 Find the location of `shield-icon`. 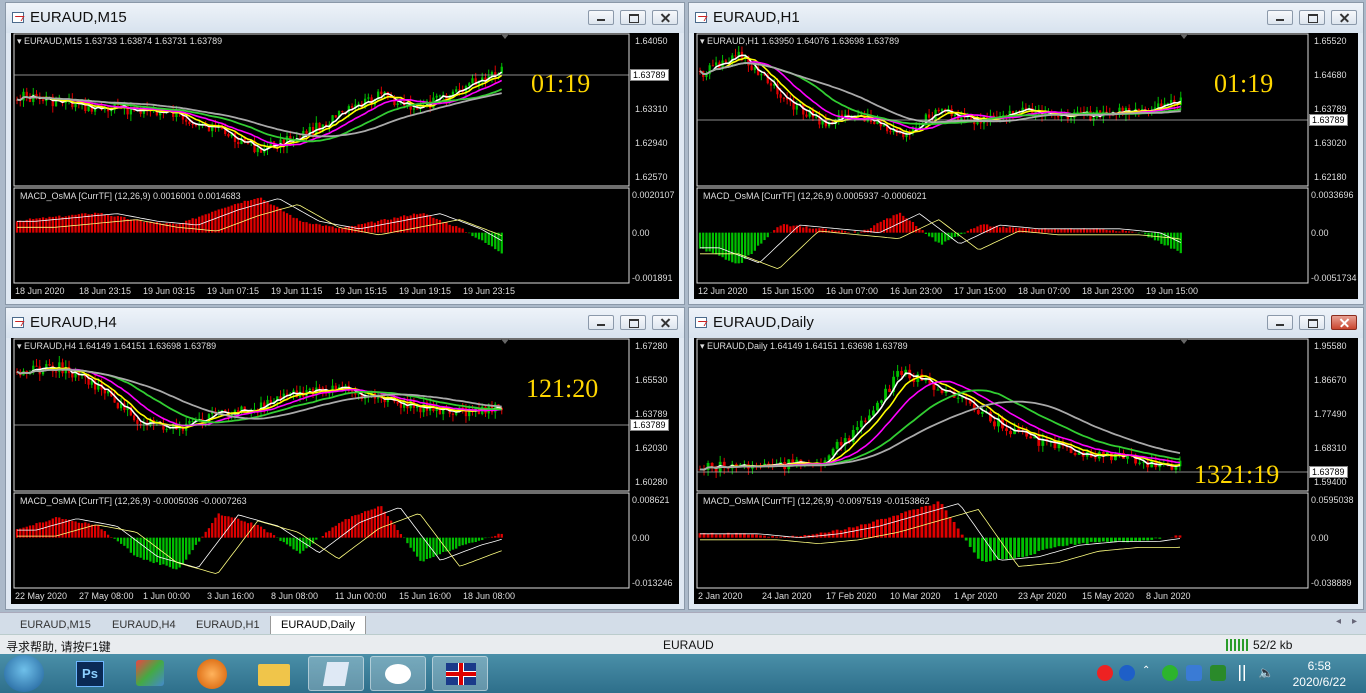

shield-icon is located at coordinates (1194, 673).